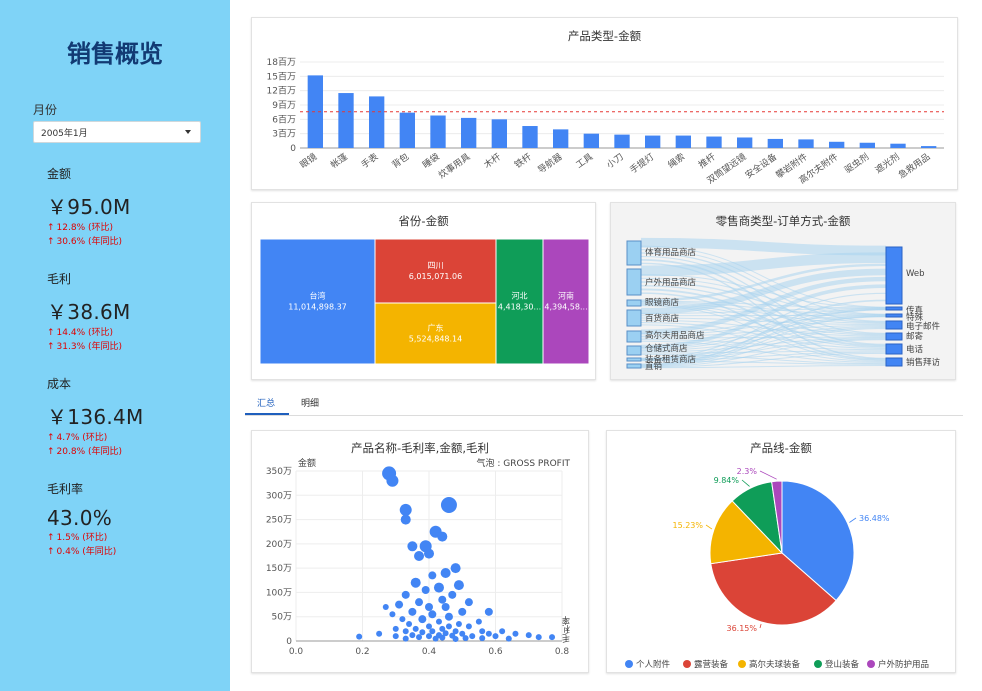 The width and height of the screenshot is (982, 691). Describe the element at coordinates (915, 274) in the screenshot. I see `sankey-target-label: Web` at that location.